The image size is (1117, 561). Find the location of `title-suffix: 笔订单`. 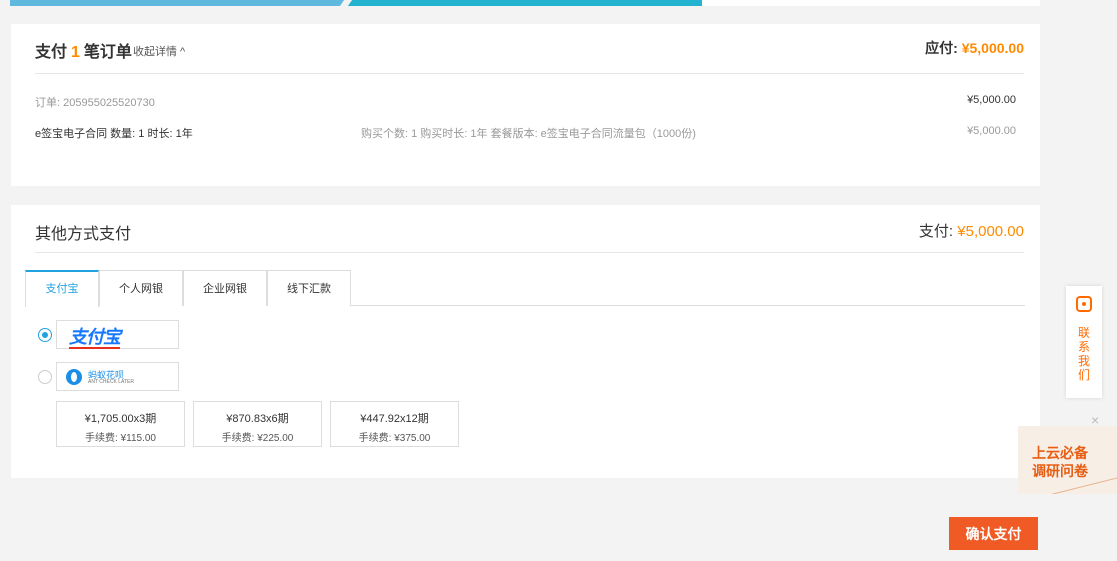

title-suffix: 笔订单 is located at coordinates (107, 52).